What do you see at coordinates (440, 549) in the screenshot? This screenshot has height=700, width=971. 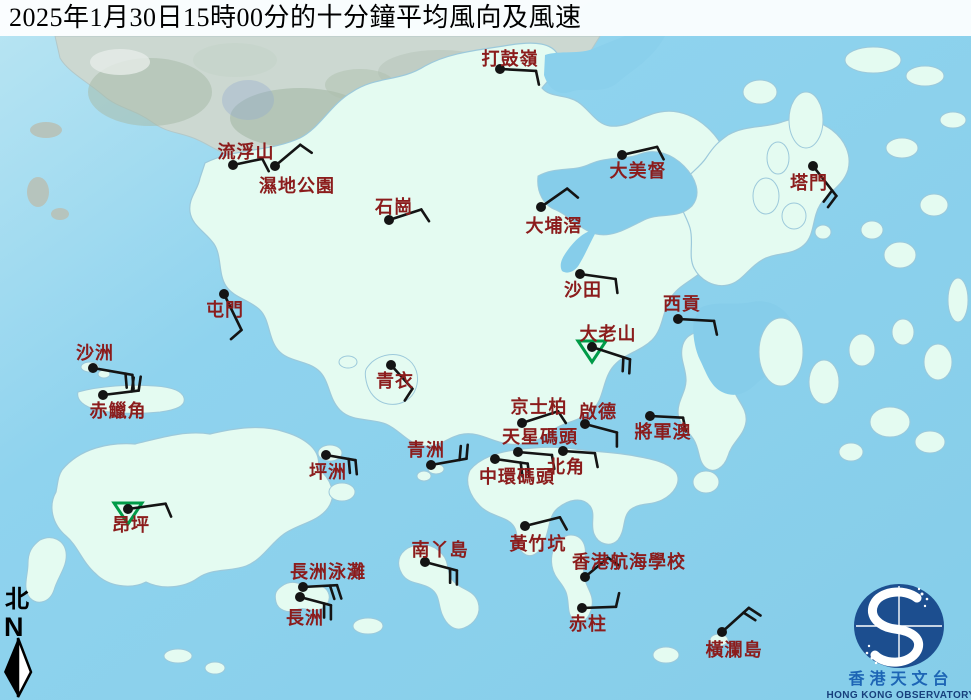 I see `station-label: 南丫島` at bounding box center [440, 549].